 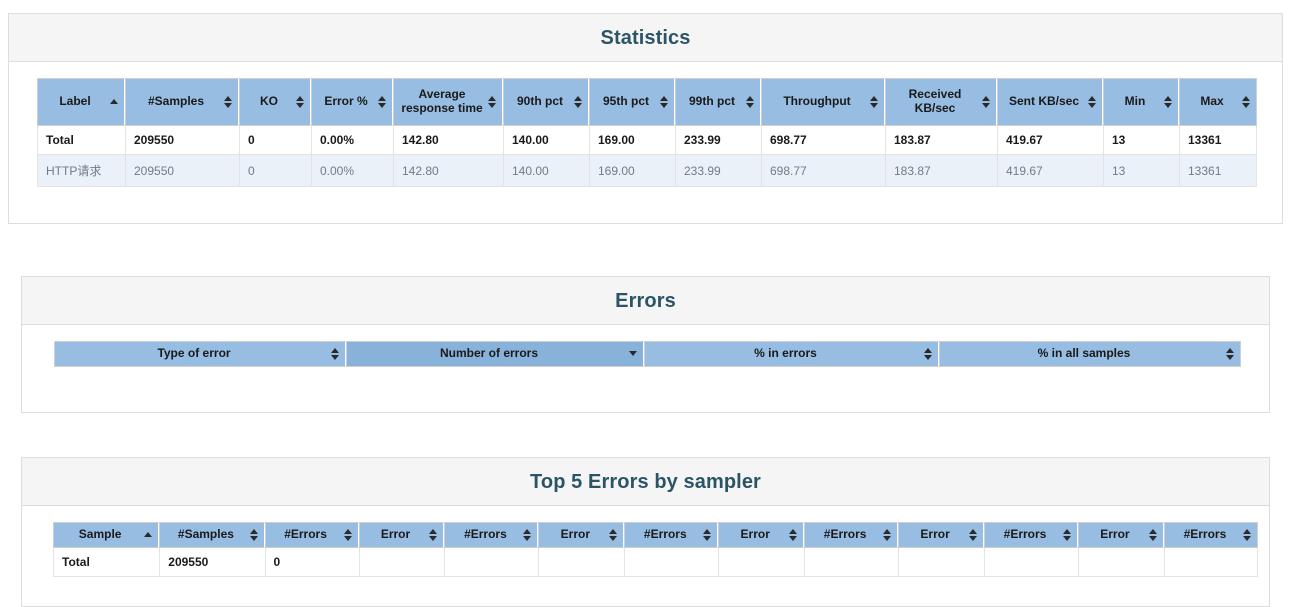 What do you see at coordinates (671, 535) in the screenshot?
I see `col-header-errors-3: #Errors` at bounding box center [671, 535].